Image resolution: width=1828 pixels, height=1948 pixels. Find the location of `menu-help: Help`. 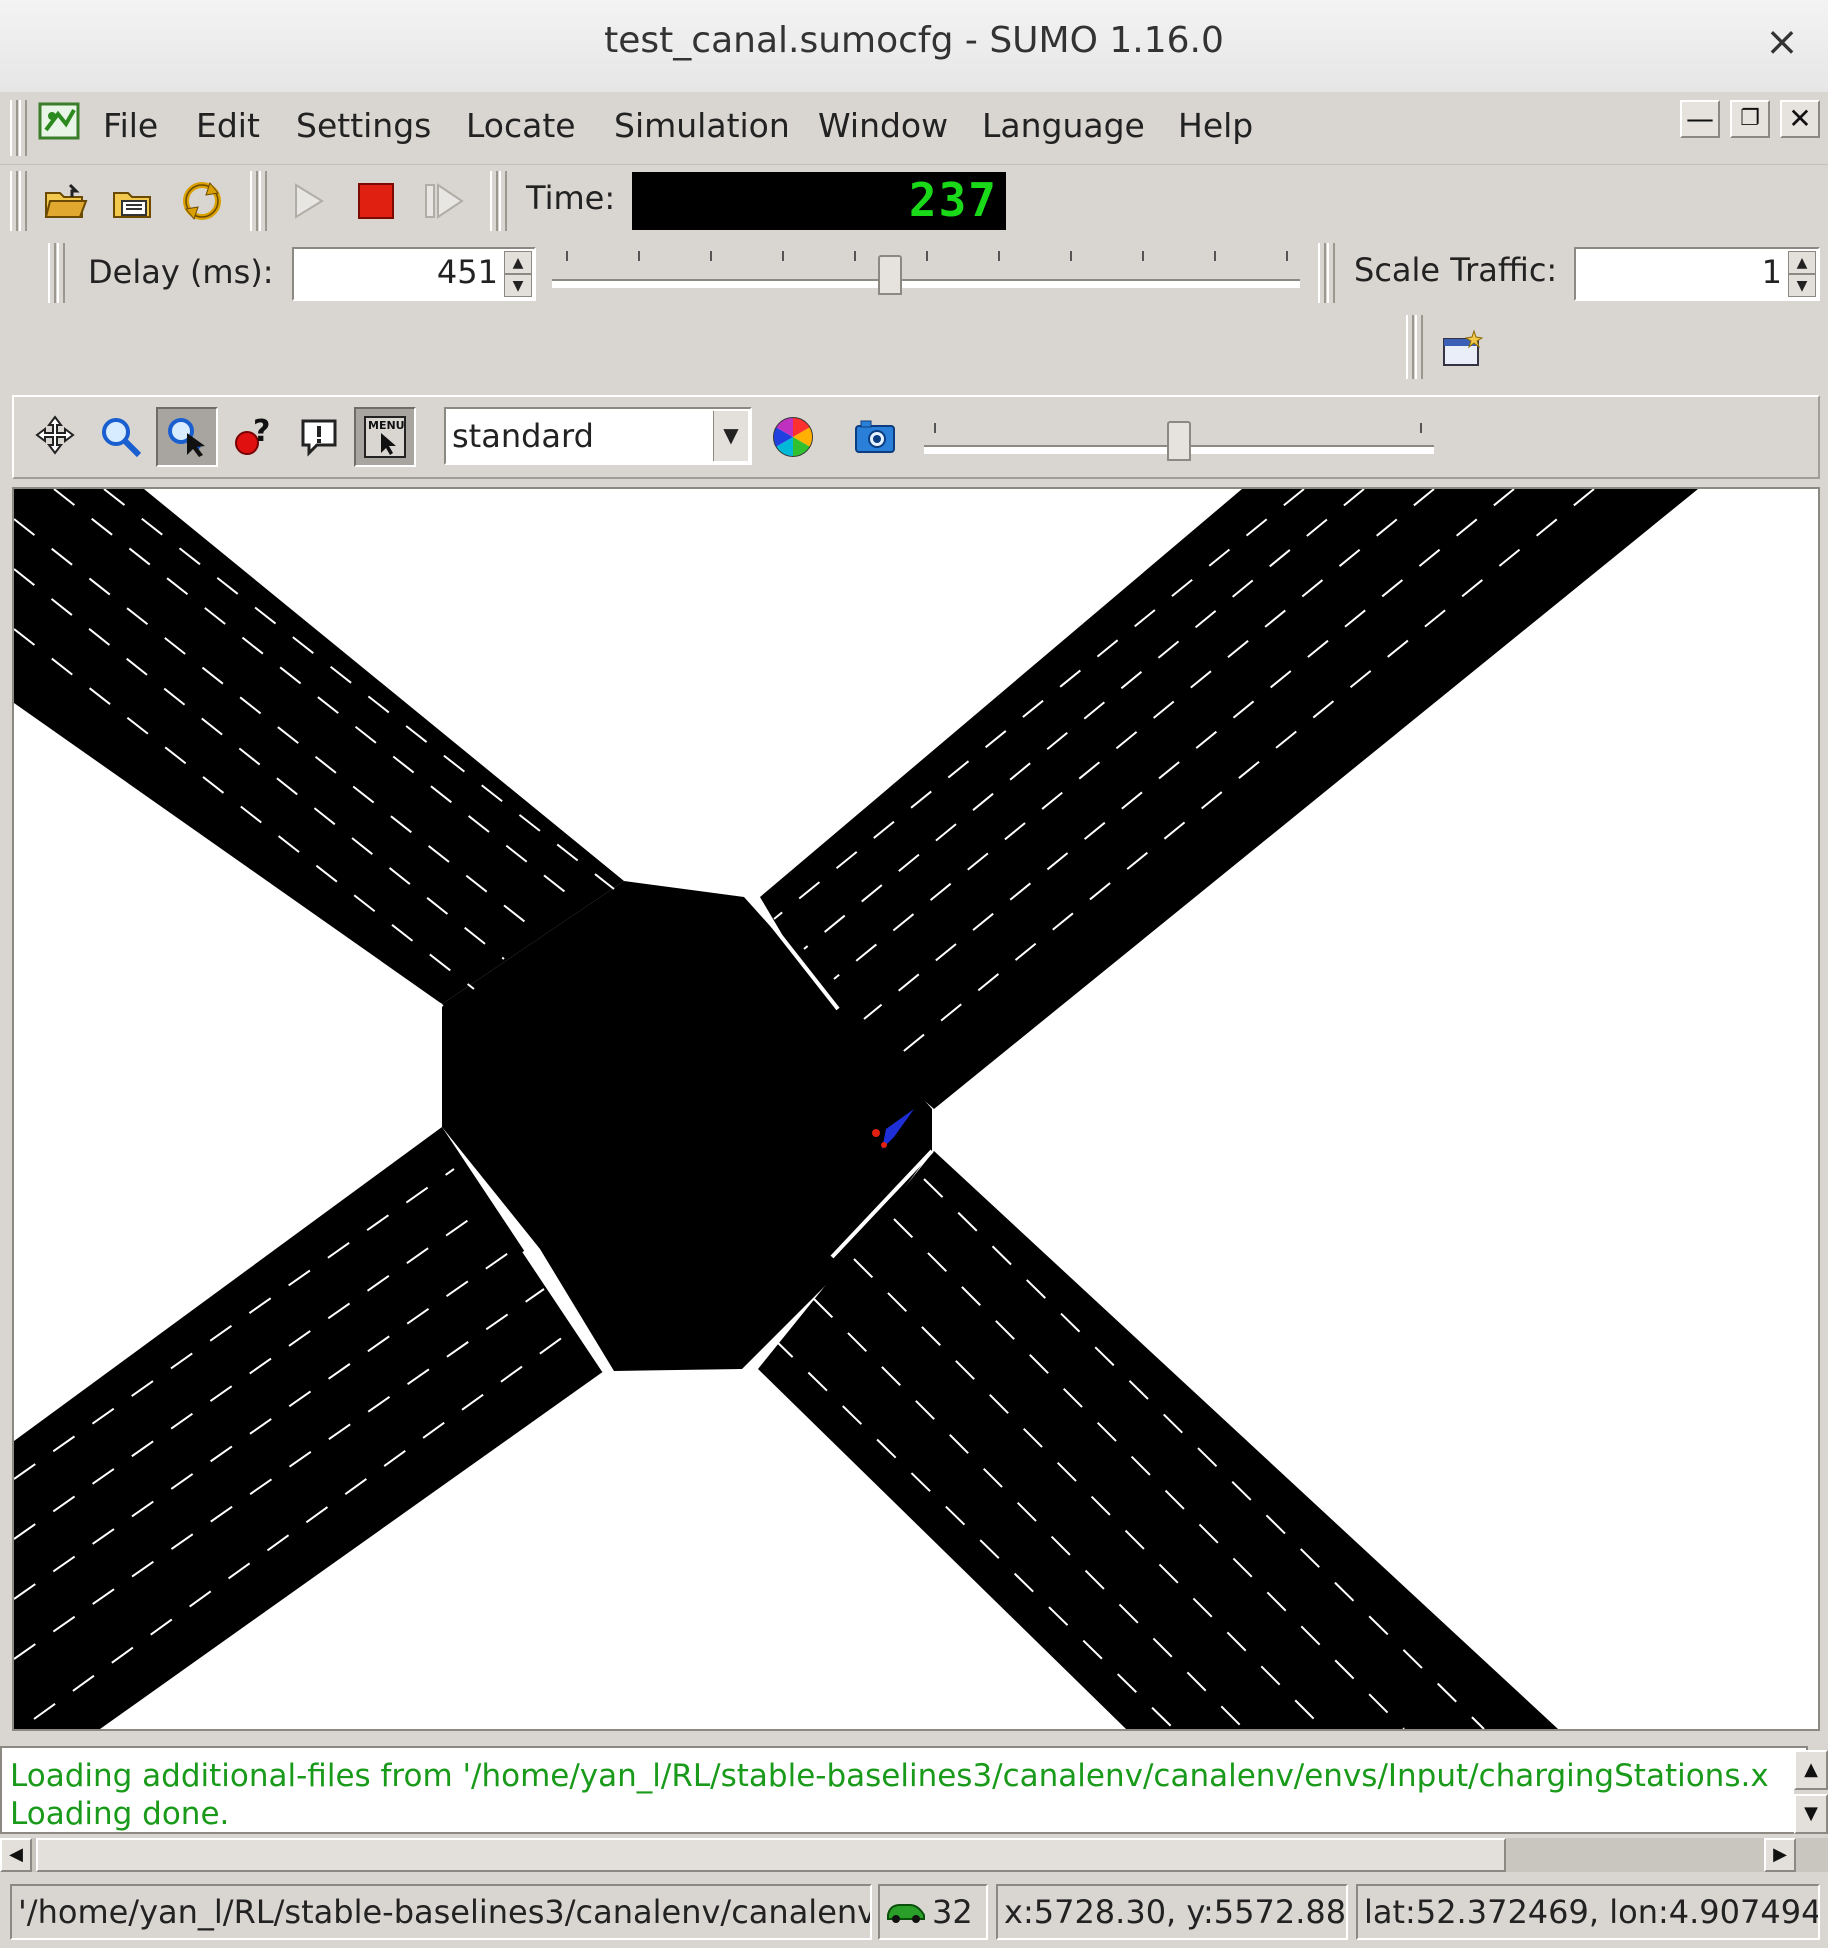

menu-help: Help is located at coordinates (1215, 125).